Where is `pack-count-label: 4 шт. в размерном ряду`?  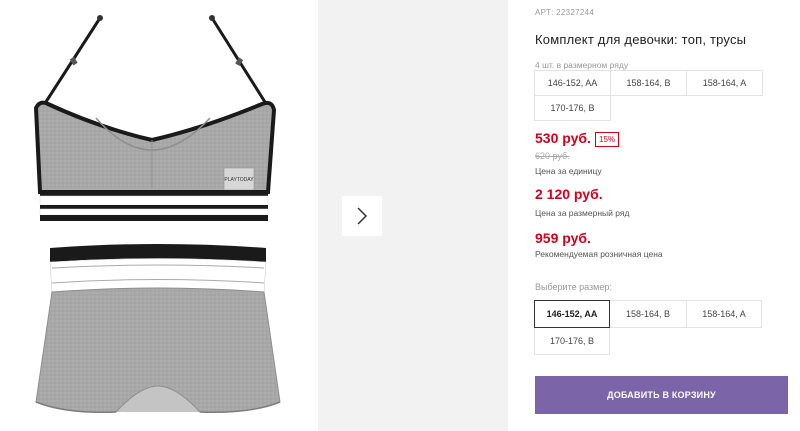 pack-count-label: 4 шт. в размерном ряду is located at coordinates (582, 65).